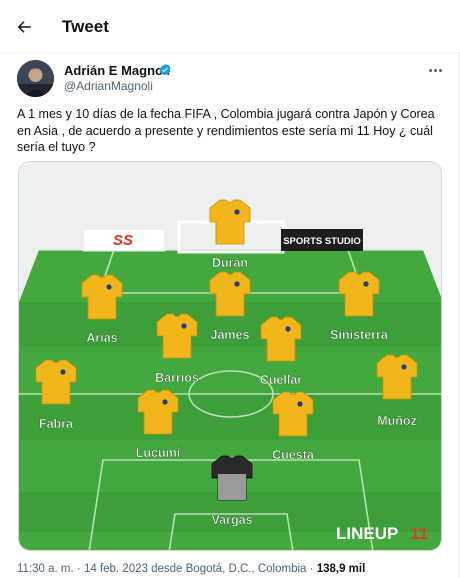 This screenshot has height=578, width=460. Describe the element at coordinates (116, 569) in the screenshot. I see `tweet-date: 14 feb. 2023` at that location.